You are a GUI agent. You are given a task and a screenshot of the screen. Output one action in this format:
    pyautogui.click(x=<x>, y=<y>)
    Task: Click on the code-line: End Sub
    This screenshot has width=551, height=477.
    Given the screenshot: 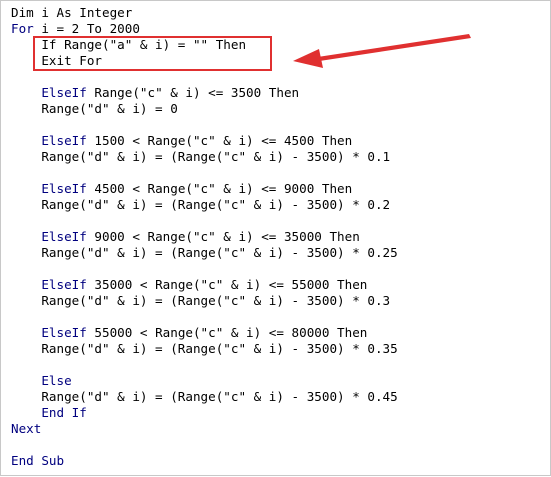 What is the action you would take?
    pyautogui.click(x=204, y=461)
    